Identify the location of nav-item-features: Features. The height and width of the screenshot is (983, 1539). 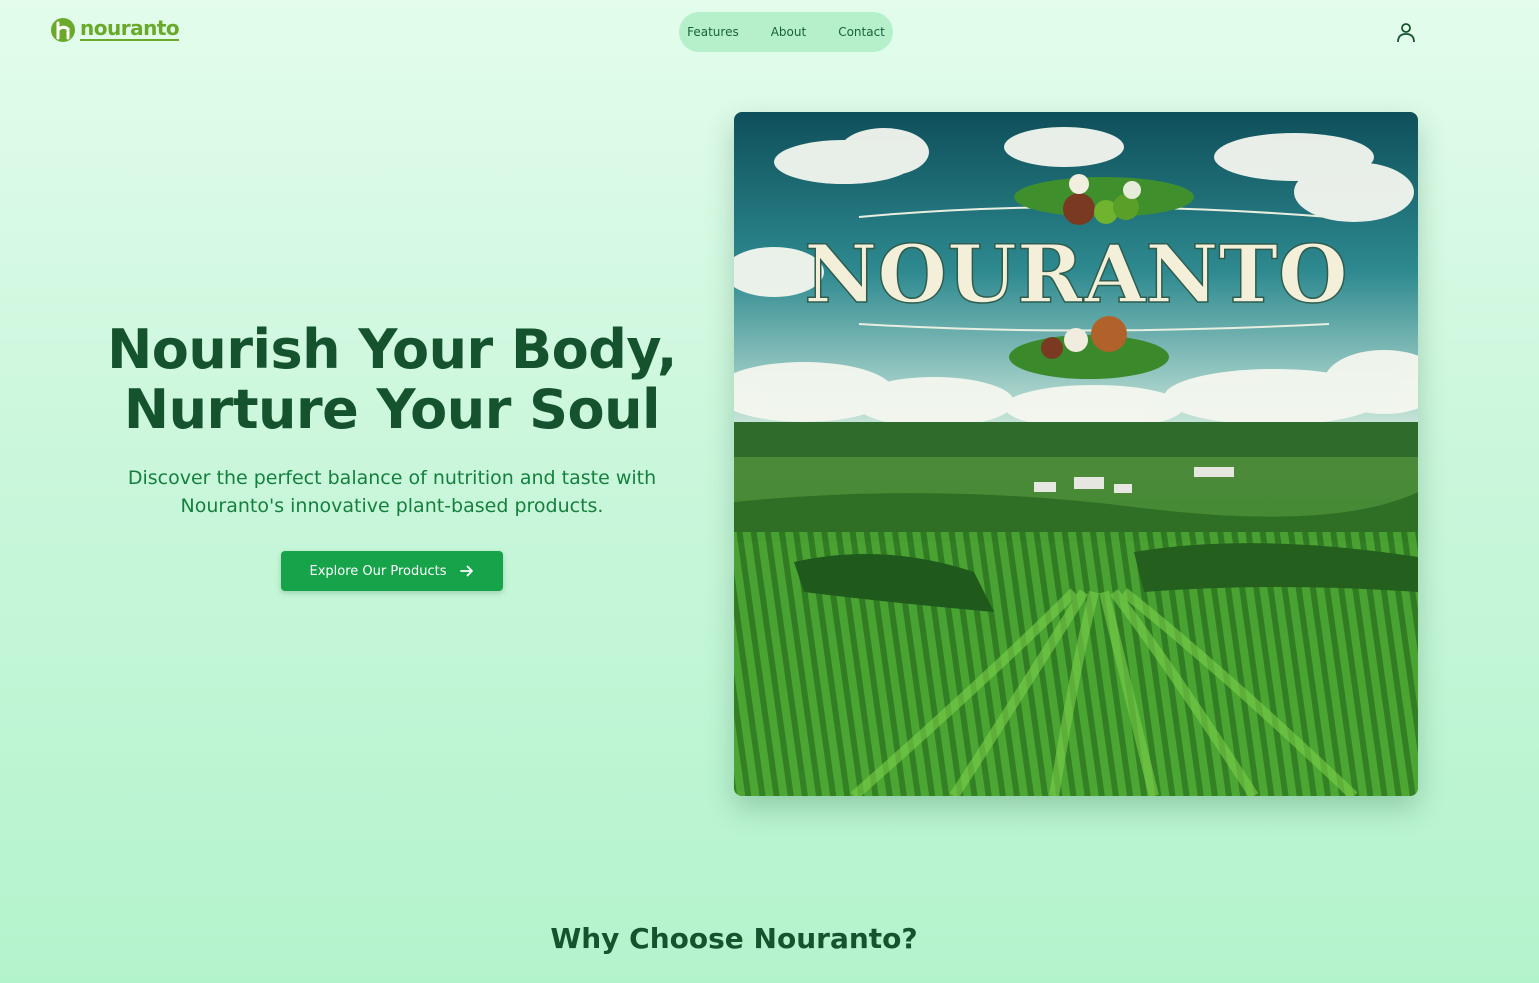
(713, 32).